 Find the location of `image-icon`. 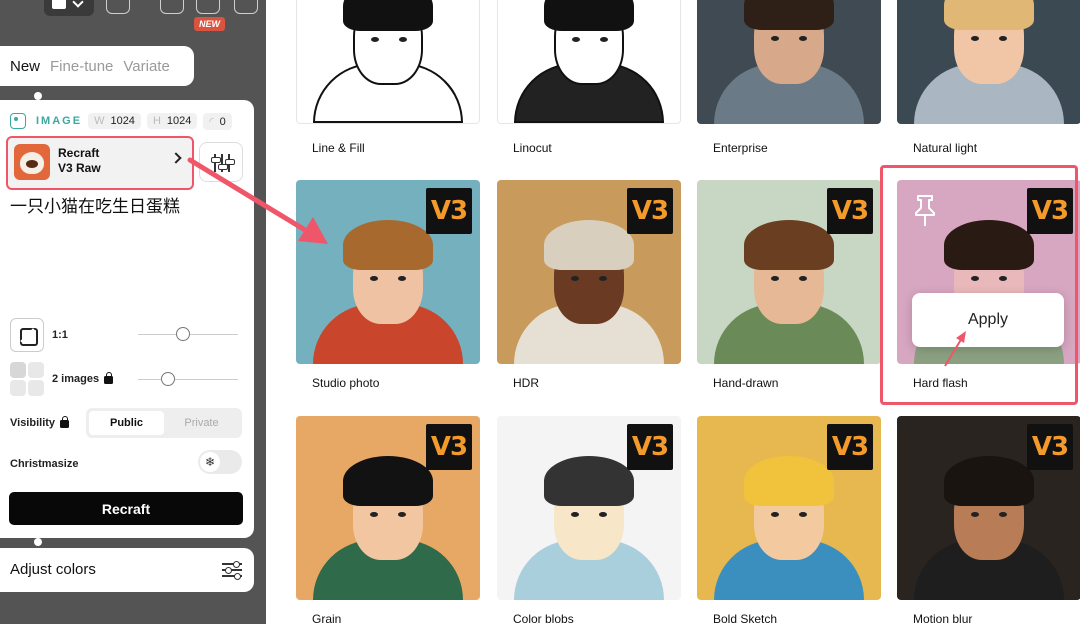

image-icon is located at coordinates (18, 121).